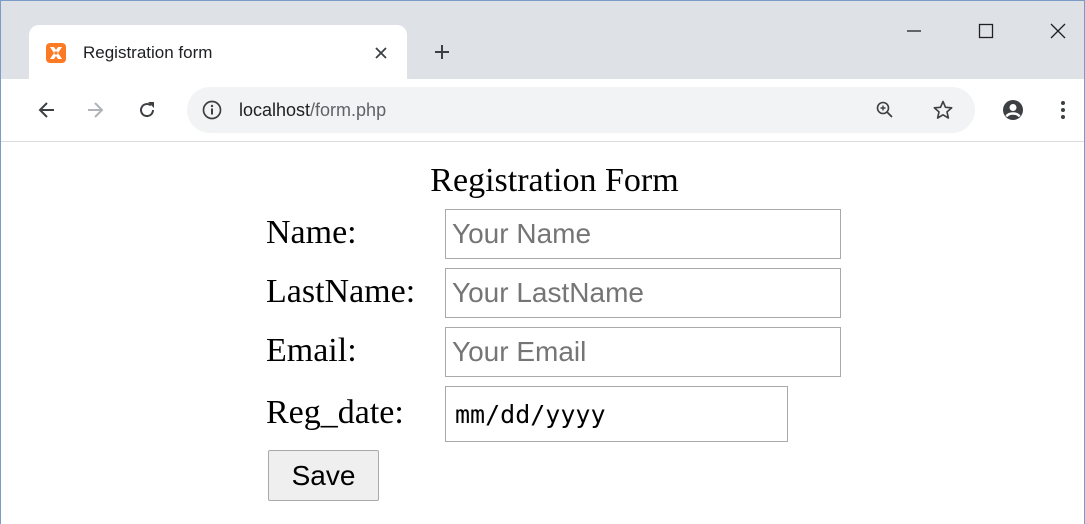  I want to click on name-input, so click(643, 234).